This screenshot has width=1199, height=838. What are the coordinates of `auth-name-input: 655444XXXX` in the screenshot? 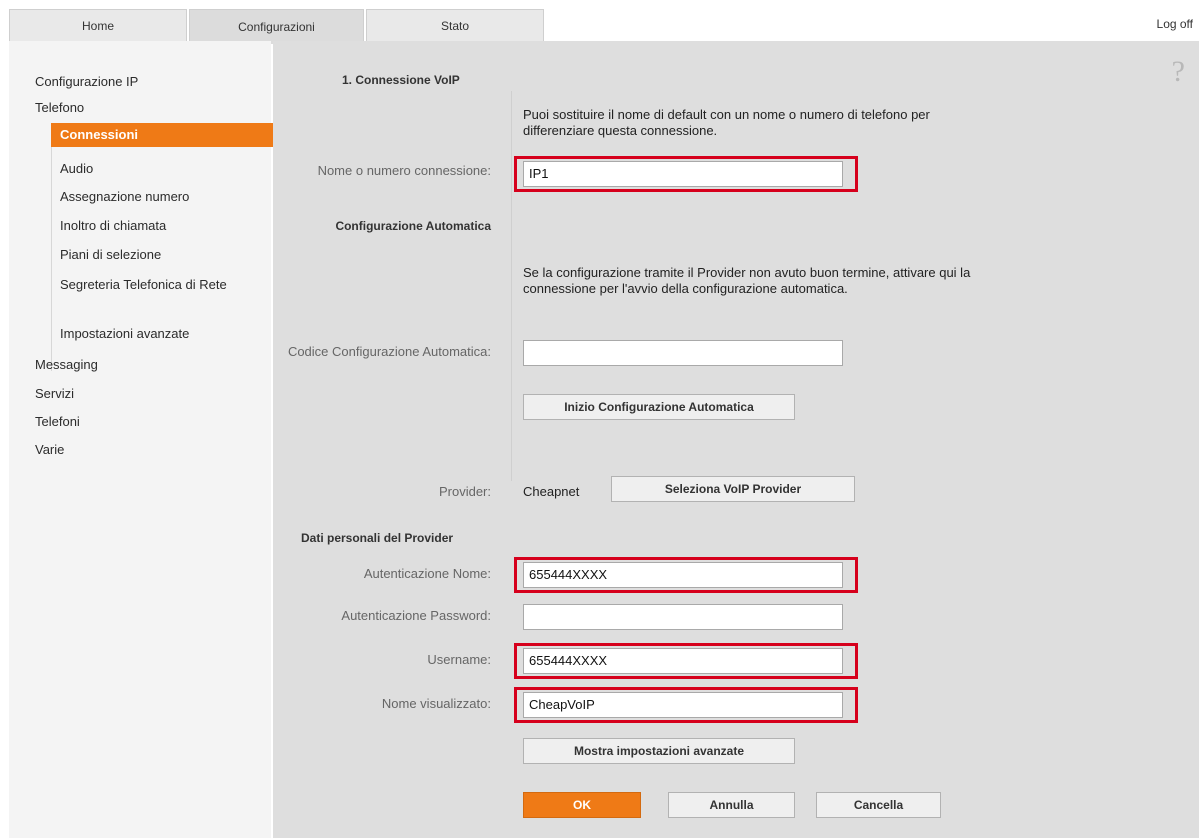 It's located at (683, 575).